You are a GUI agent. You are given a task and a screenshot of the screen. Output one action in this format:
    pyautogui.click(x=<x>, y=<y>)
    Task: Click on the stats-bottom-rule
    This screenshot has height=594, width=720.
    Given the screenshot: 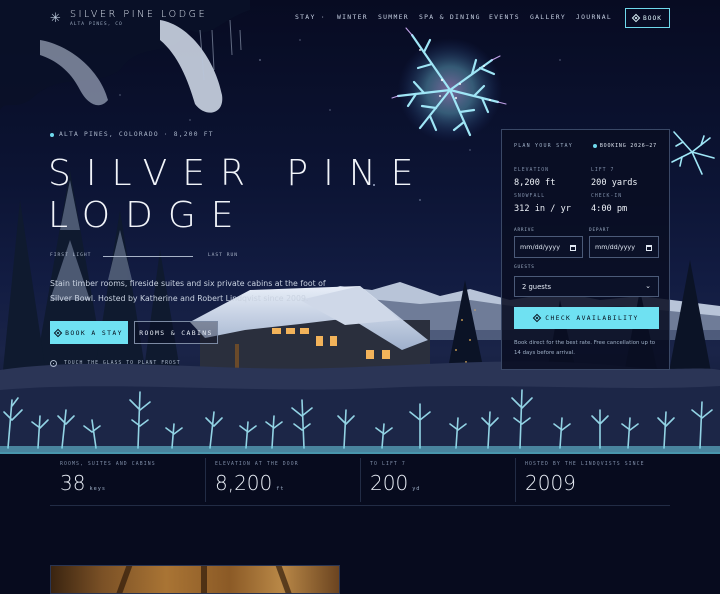 What is the action you would take?
    pyautogui.click(x=360, y=505)
    